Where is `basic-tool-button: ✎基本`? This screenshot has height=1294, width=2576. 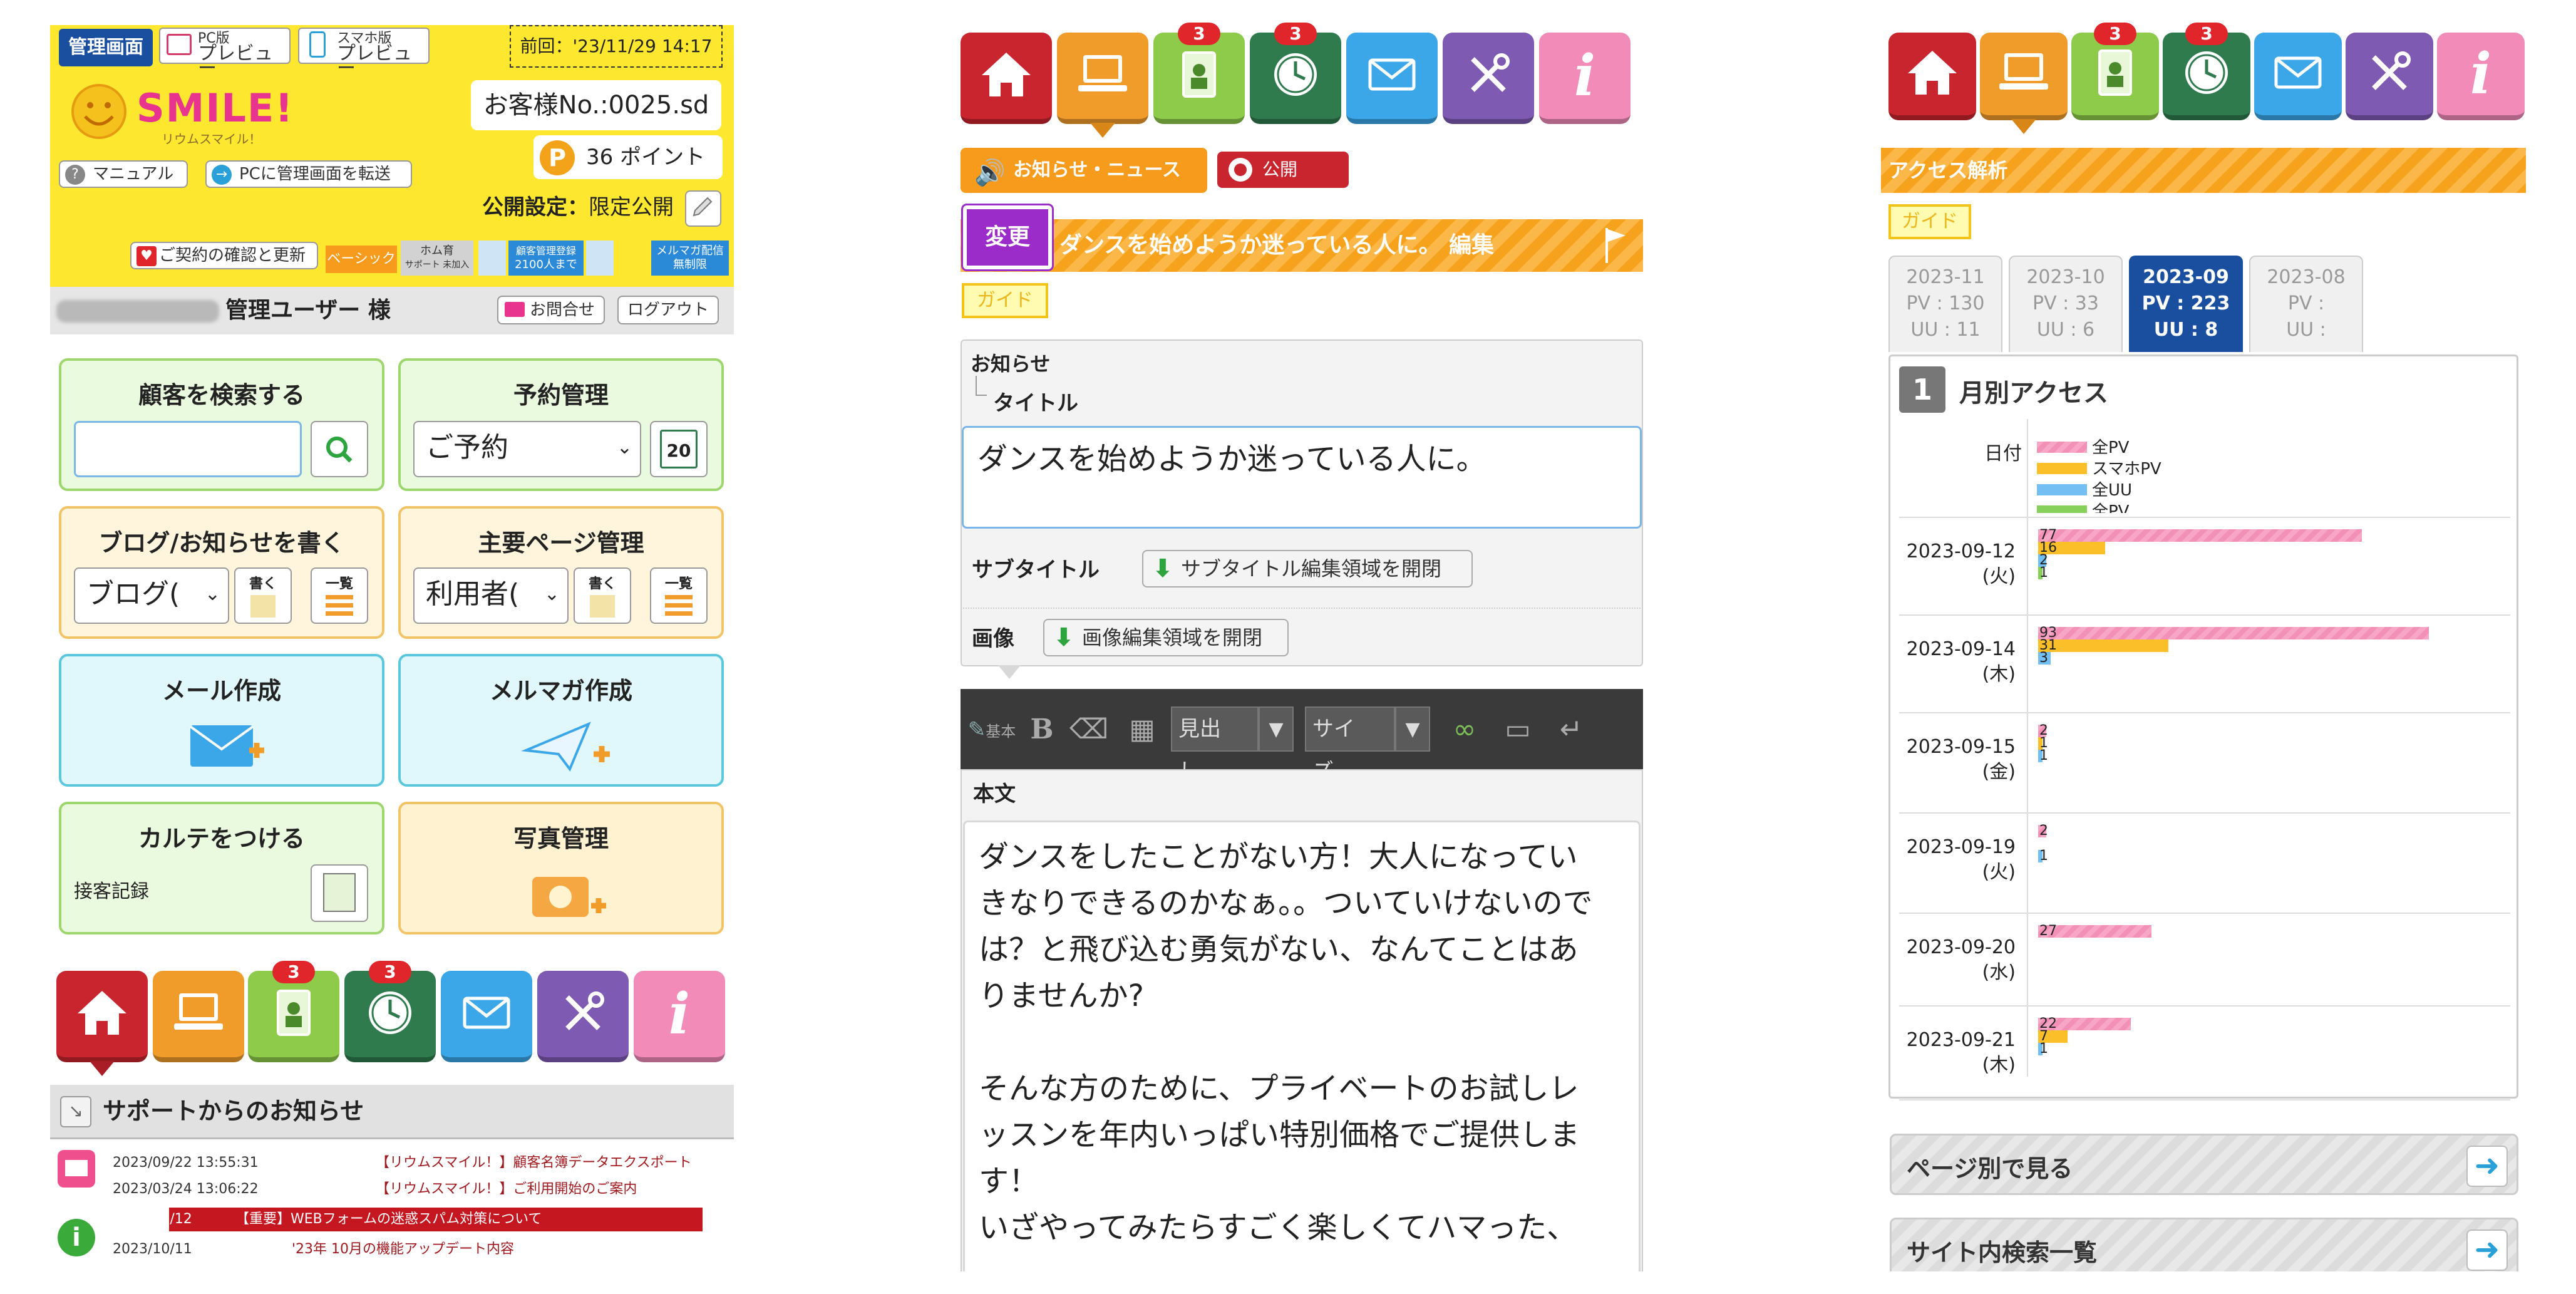
basic-tool-button: ✎基本 is located at coordinates (992, 730).